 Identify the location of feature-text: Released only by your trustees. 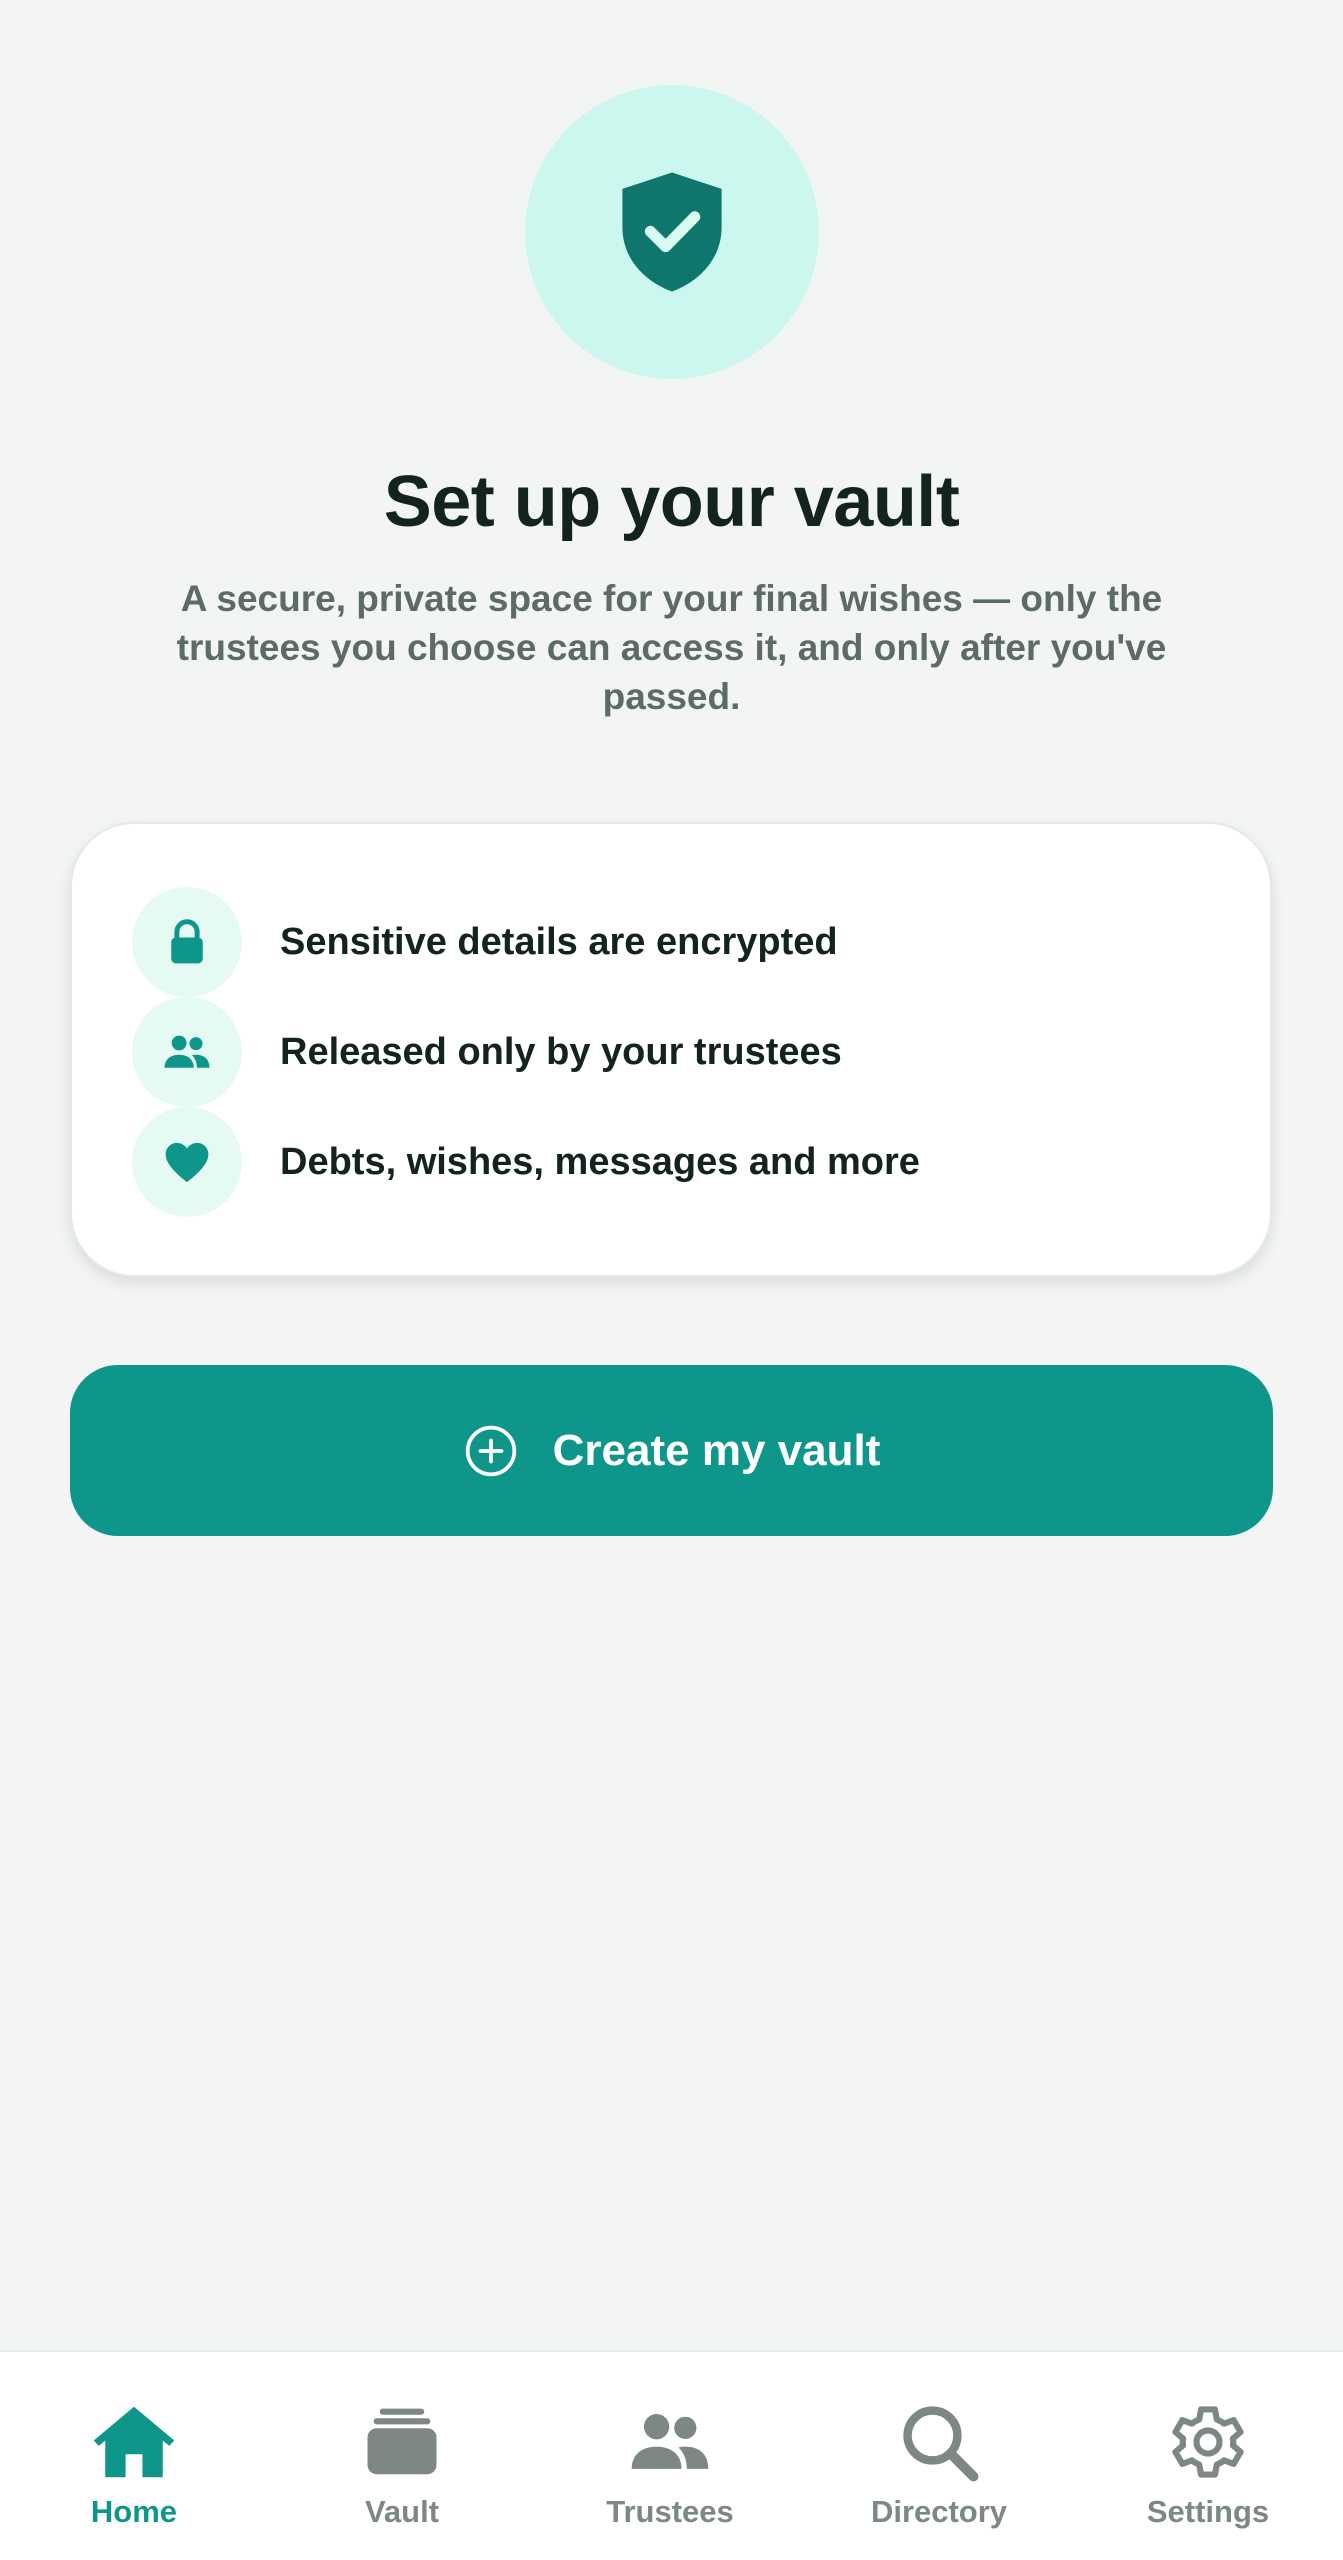
(561, 1051).